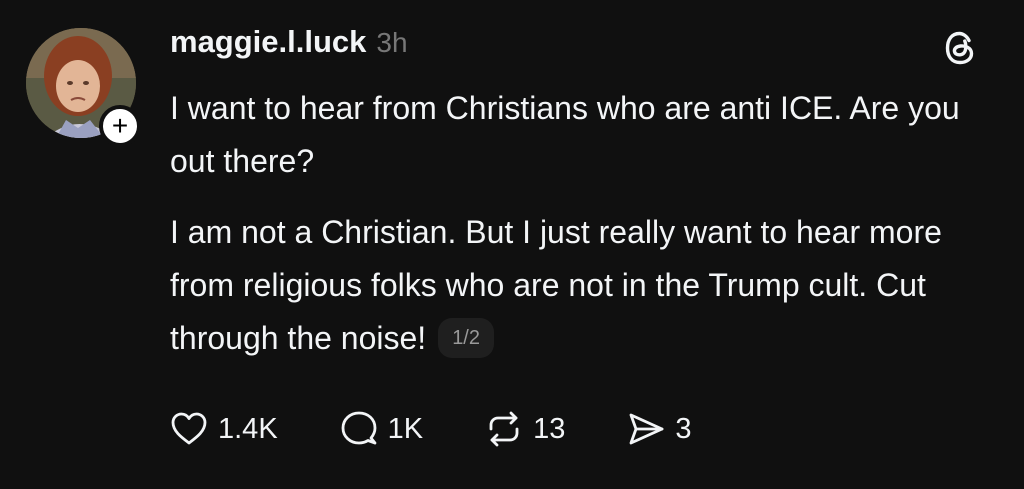 The height and width of the screenshot is (489, 1024). I want to click on post-header: maggie.l.luck 3h, so click(289, 44).